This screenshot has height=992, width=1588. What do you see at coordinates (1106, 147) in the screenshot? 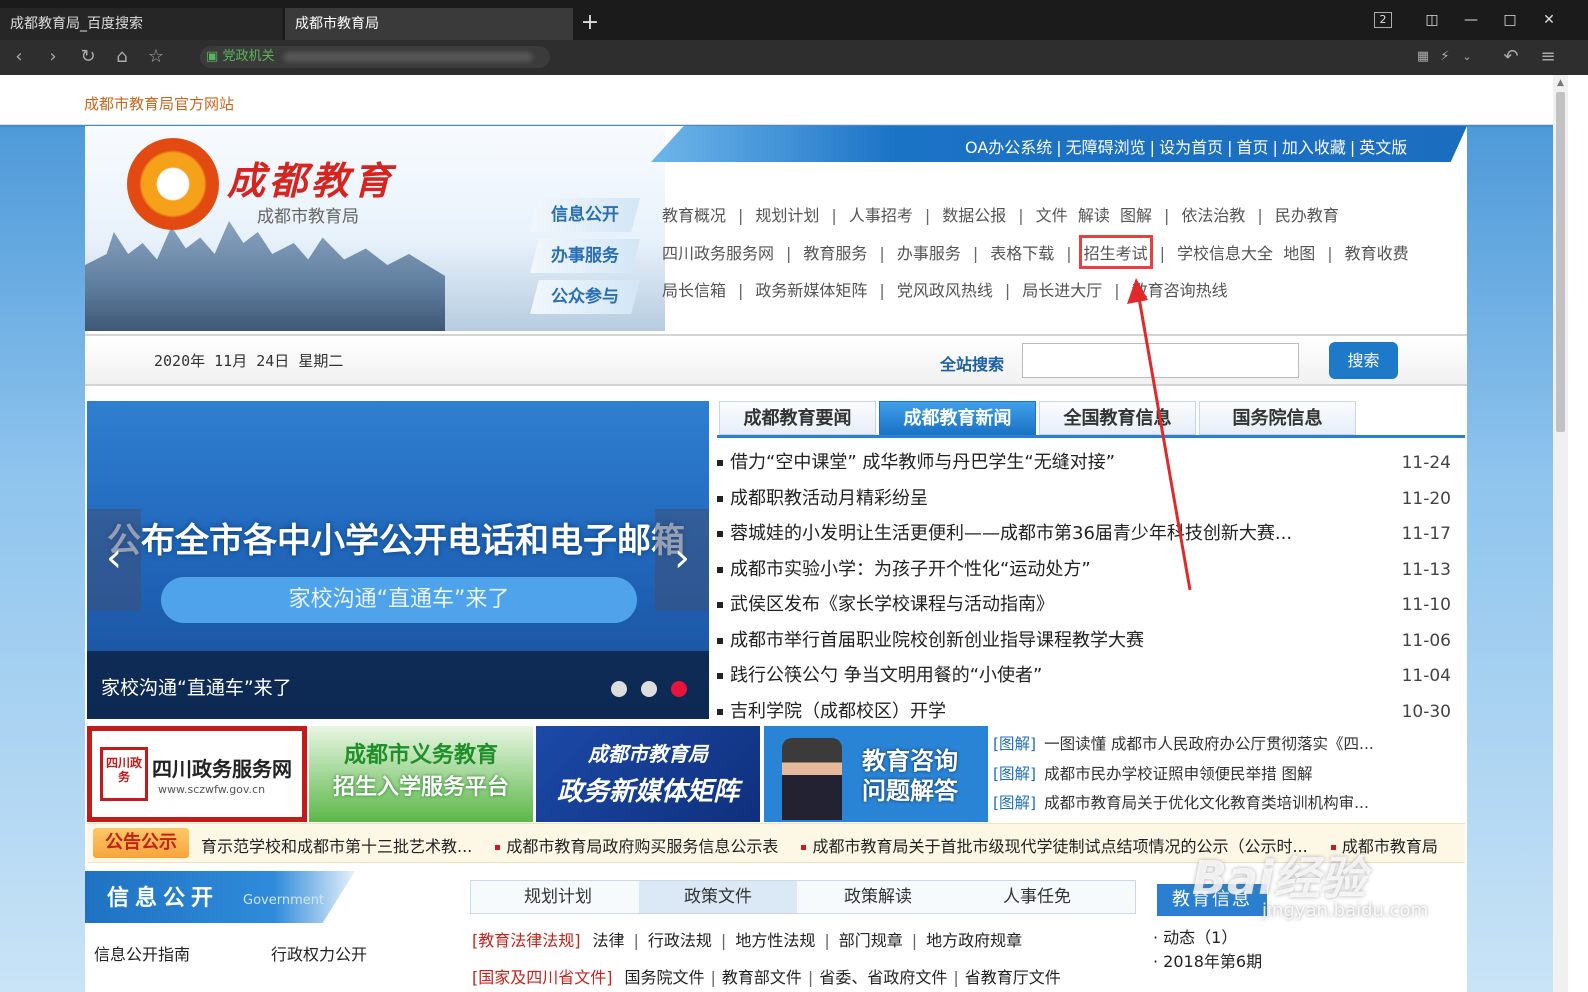
I see `link-accessibility: 无障碍浏览` at bounding box center [1106, 147].